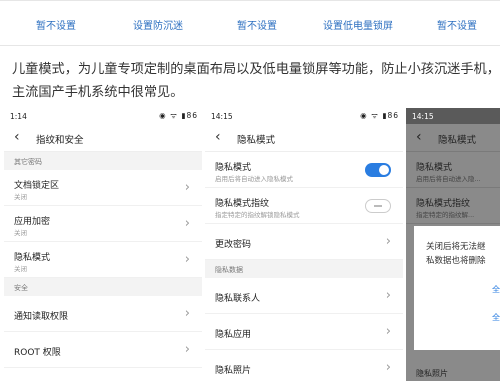 The height and width of the screenshot is (381, 500). I want to click on top-options-row: 暂不设置 设置防沉迷 暂不设置 设置低电量锁屏 暂不设置, so click(250, 23).